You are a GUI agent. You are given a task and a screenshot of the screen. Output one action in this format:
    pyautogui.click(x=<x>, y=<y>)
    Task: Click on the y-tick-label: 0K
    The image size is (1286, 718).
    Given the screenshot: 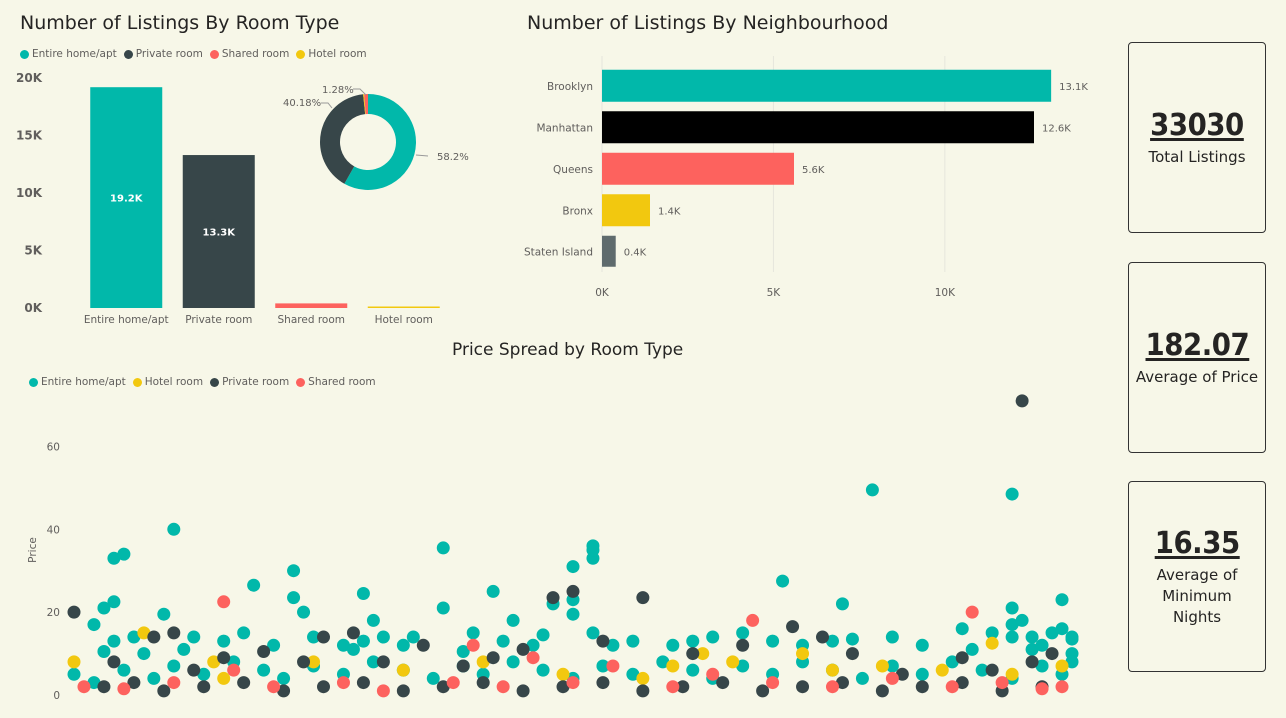 What is the action you would take?
    pyautogui.click(x=33, y=308)
    